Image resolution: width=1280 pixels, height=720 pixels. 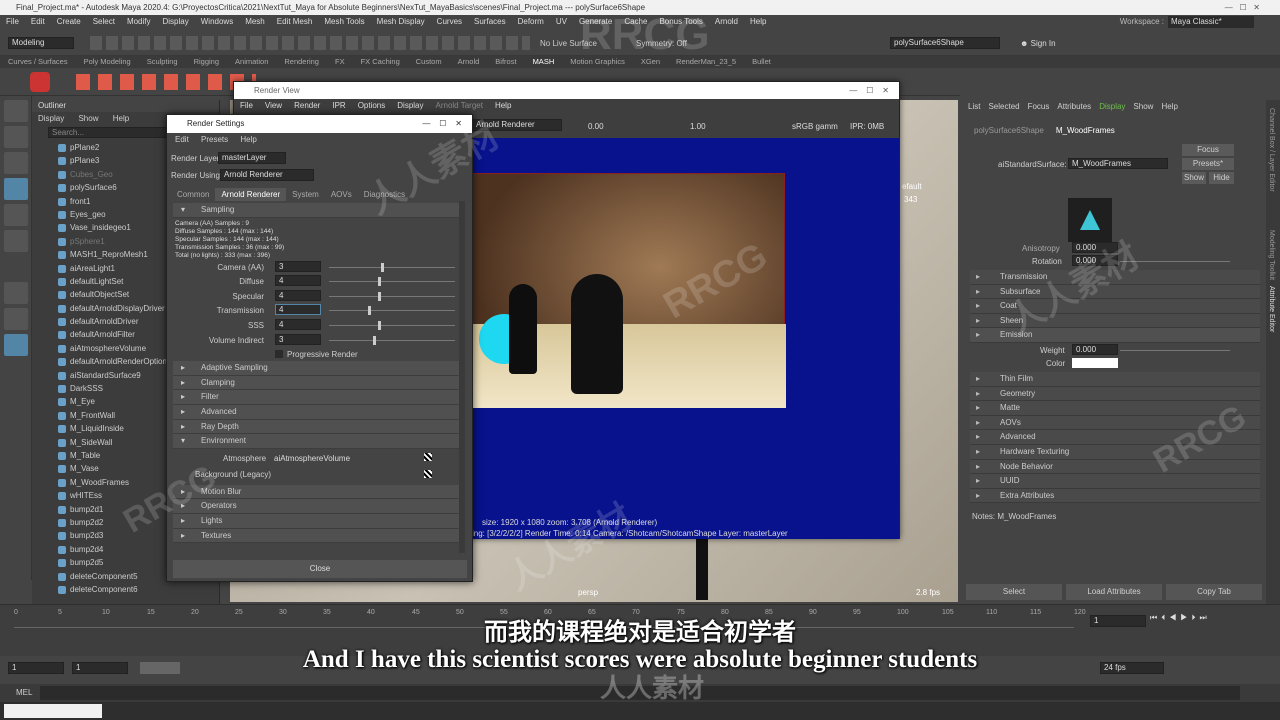 I want to click on shelf-tab: FX Caching, so click(x=380, y=61).